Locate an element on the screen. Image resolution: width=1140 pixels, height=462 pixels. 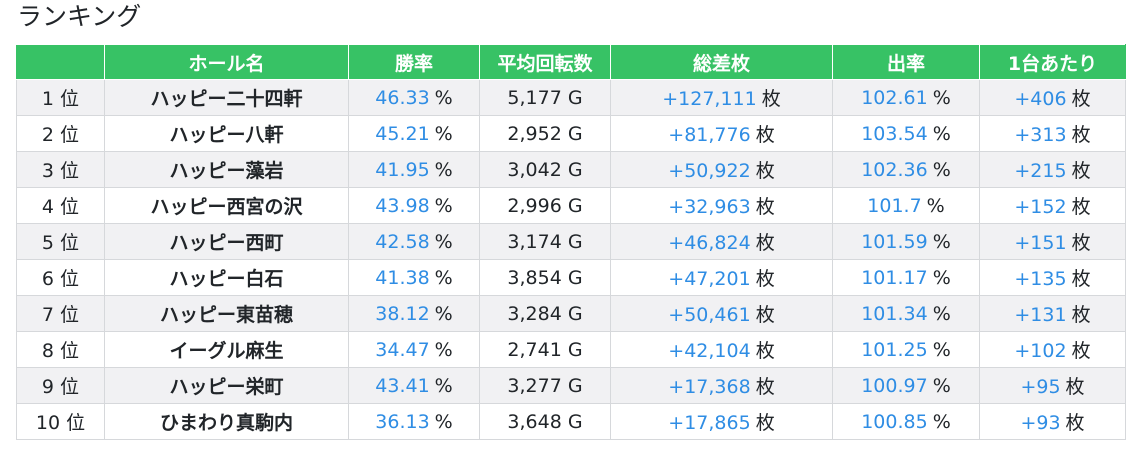
payout-cell: 100.97% is located at coordinates (906, 385).